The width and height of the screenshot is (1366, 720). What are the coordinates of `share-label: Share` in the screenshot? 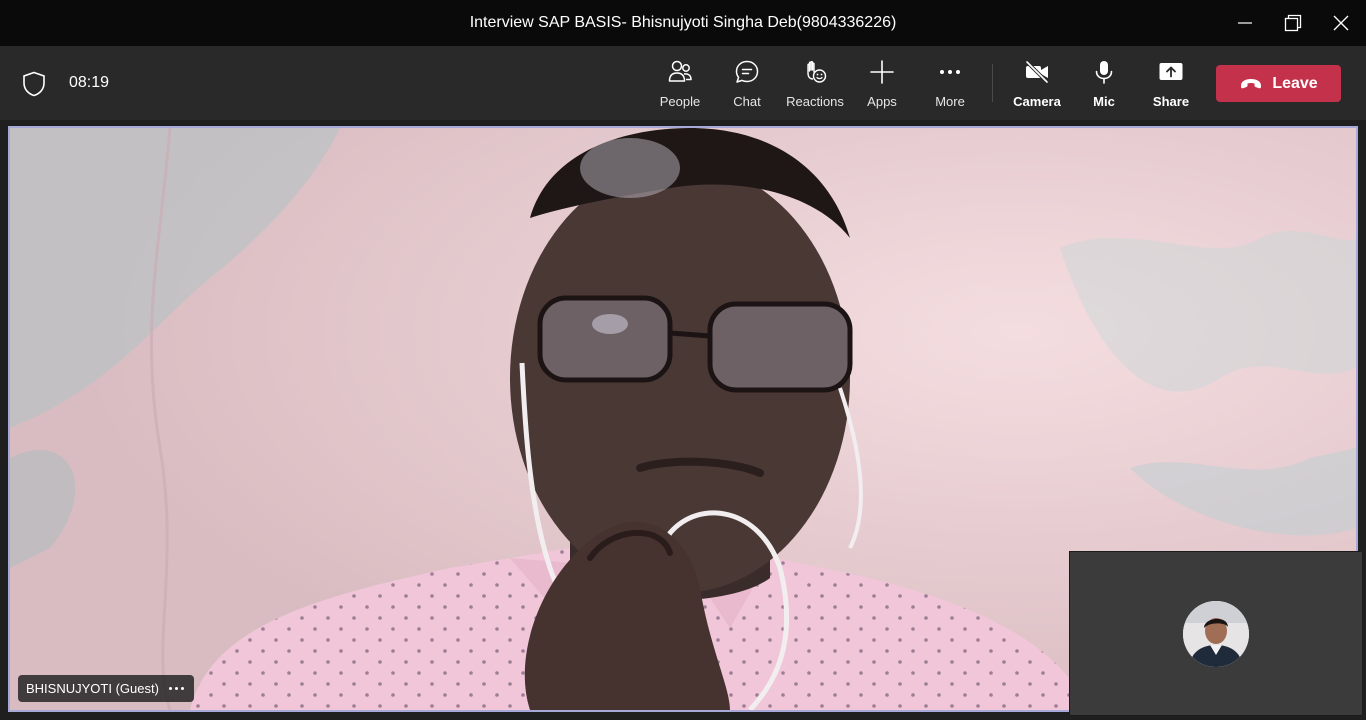 It's located at (1171, 101).